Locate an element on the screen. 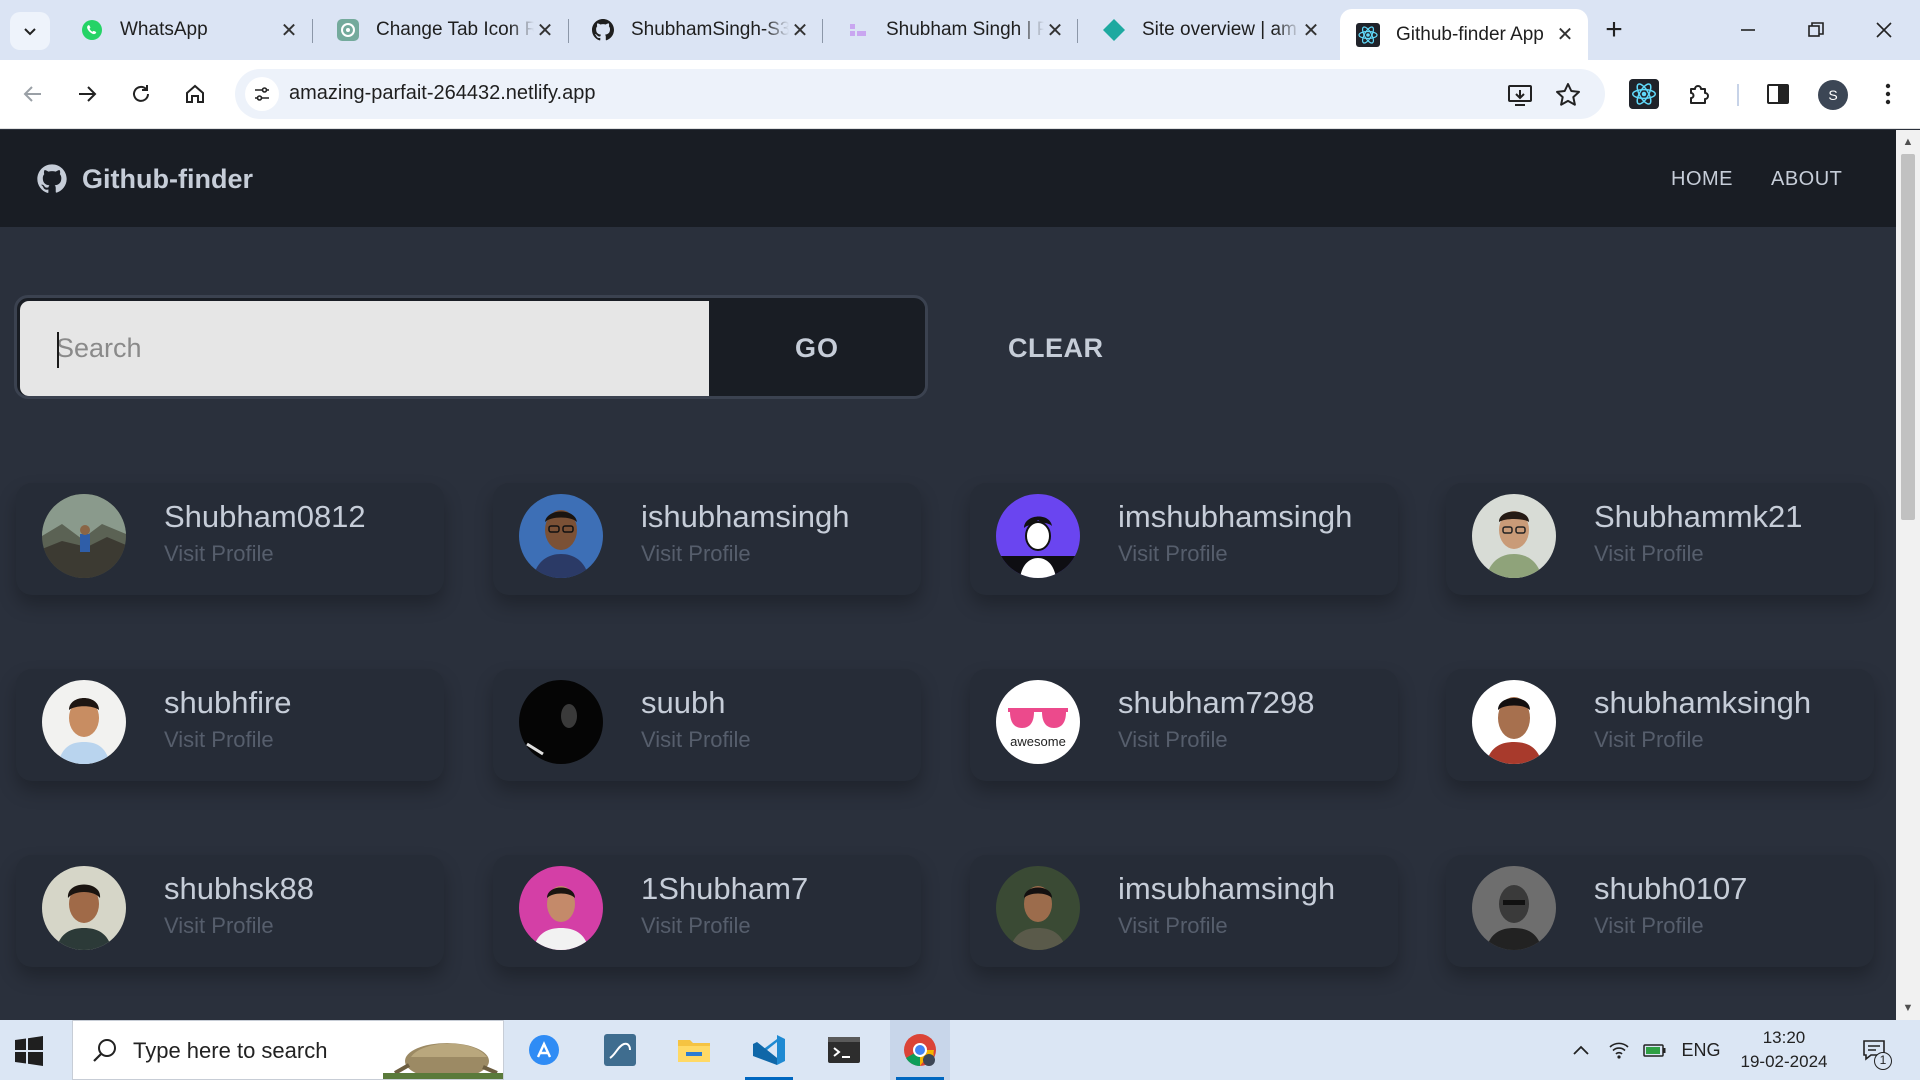  tab-github: ShubhamSingh-S3 ✕ is located at coordinates (699, 30).